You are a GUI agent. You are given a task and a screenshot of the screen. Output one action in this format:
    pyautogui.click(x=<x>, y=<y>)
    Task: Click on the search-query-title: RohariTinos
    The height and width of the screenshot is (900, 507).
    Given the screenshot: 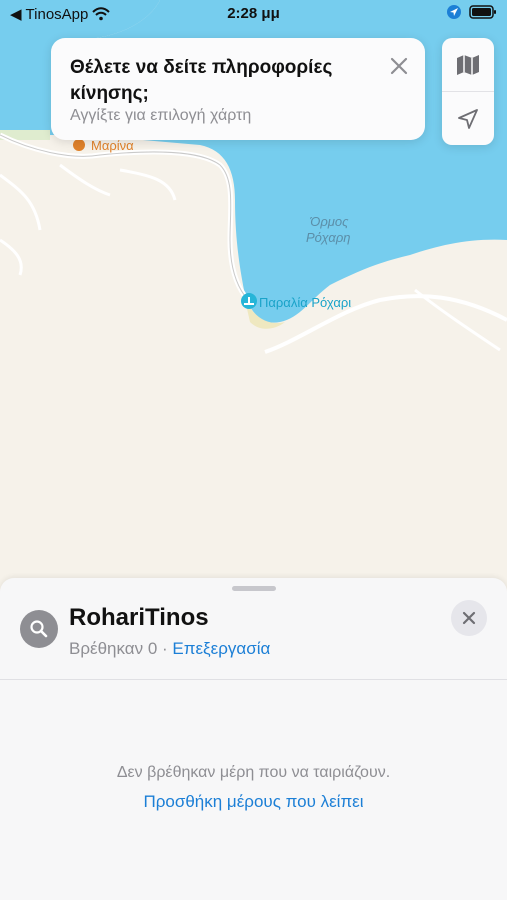 What is the action you would take?
    pyautogui.click(x=139, y=617)
    